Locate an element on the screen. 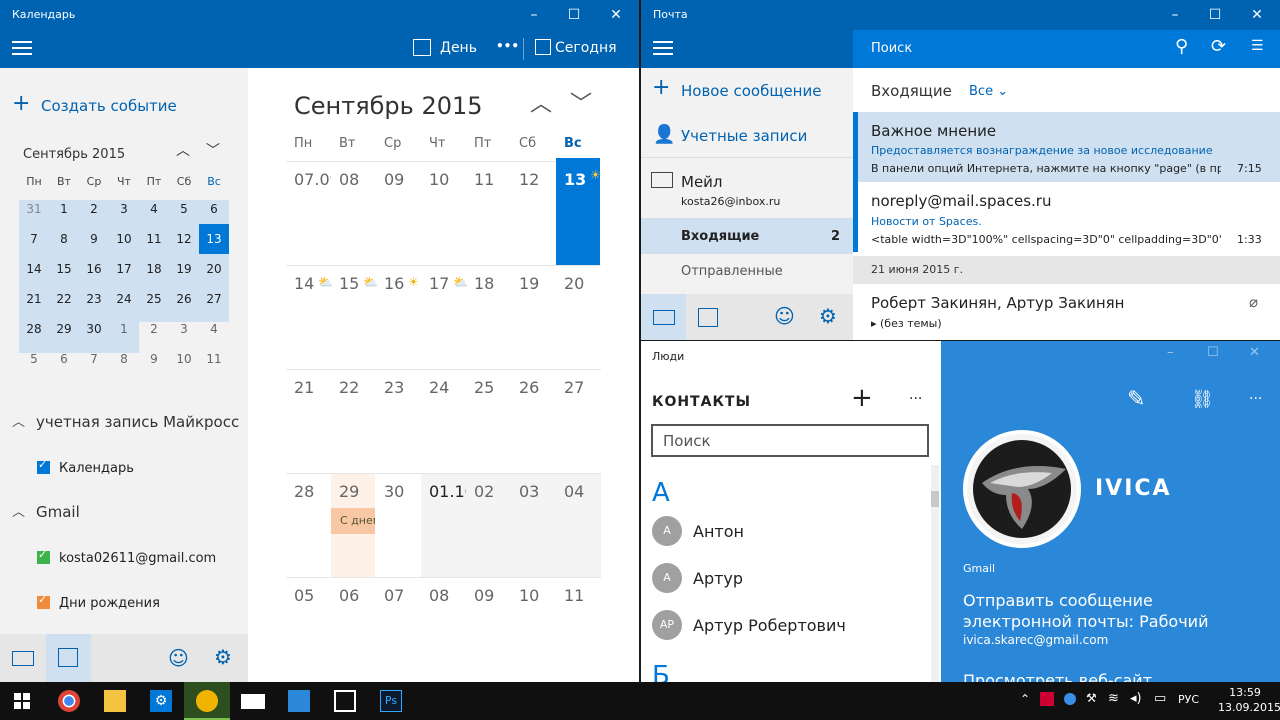  gmail-calendar-toggle: kosta02611@gmail.com is located at coordinates (126, 557).